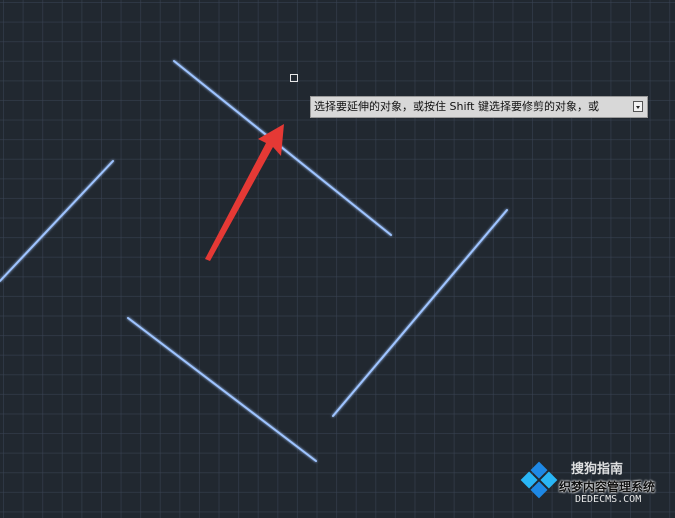  I want to click on pickbox-cursor-icon, so click(294, 78).